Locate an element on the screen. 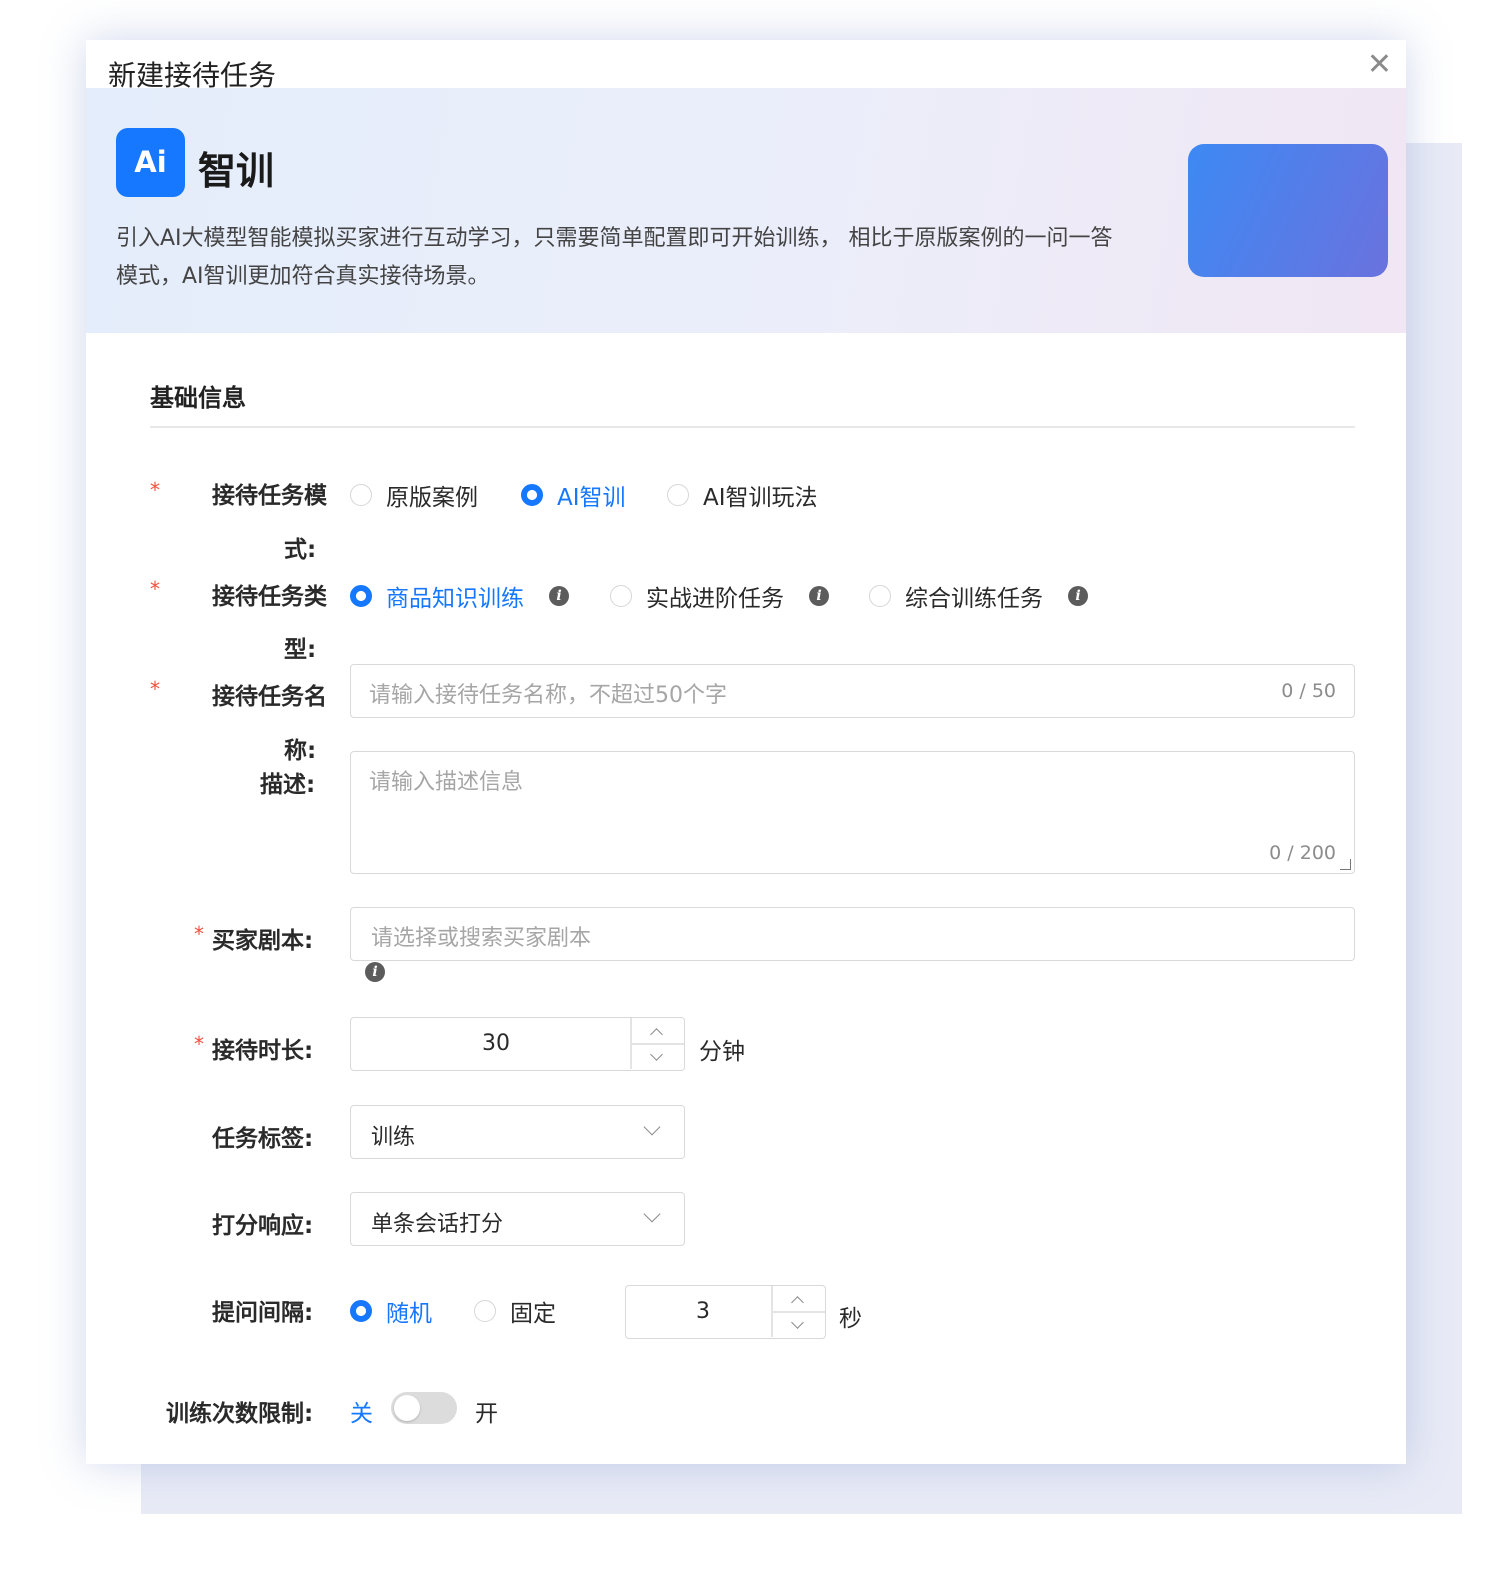 Image resolution: width=1500 pixels, height=1574 pixels. radio-label: AI智训 is located at coordinates (591, 498).